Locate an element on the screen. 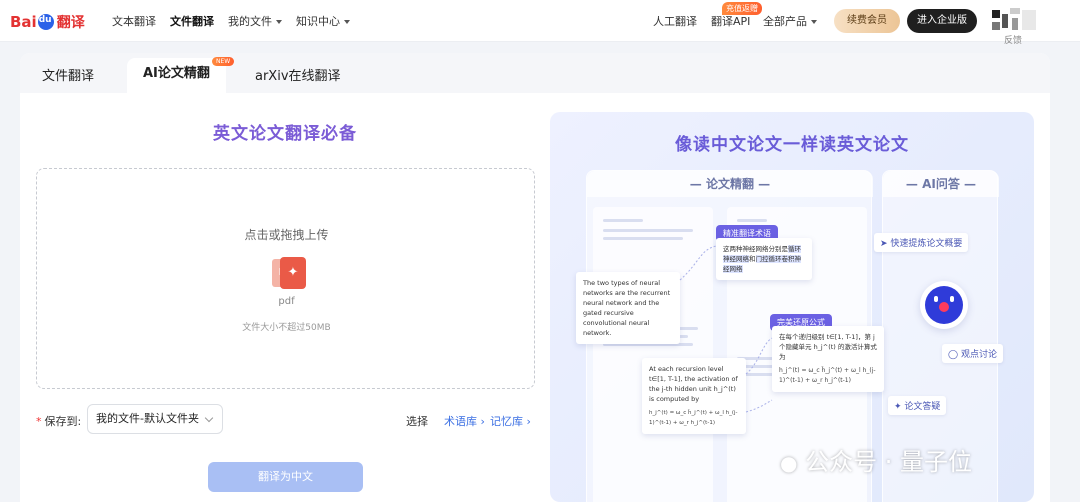 The height and width of the screenshot is (502, 1080). discuss-icon: ◯ is located at coordinates (954, 355).